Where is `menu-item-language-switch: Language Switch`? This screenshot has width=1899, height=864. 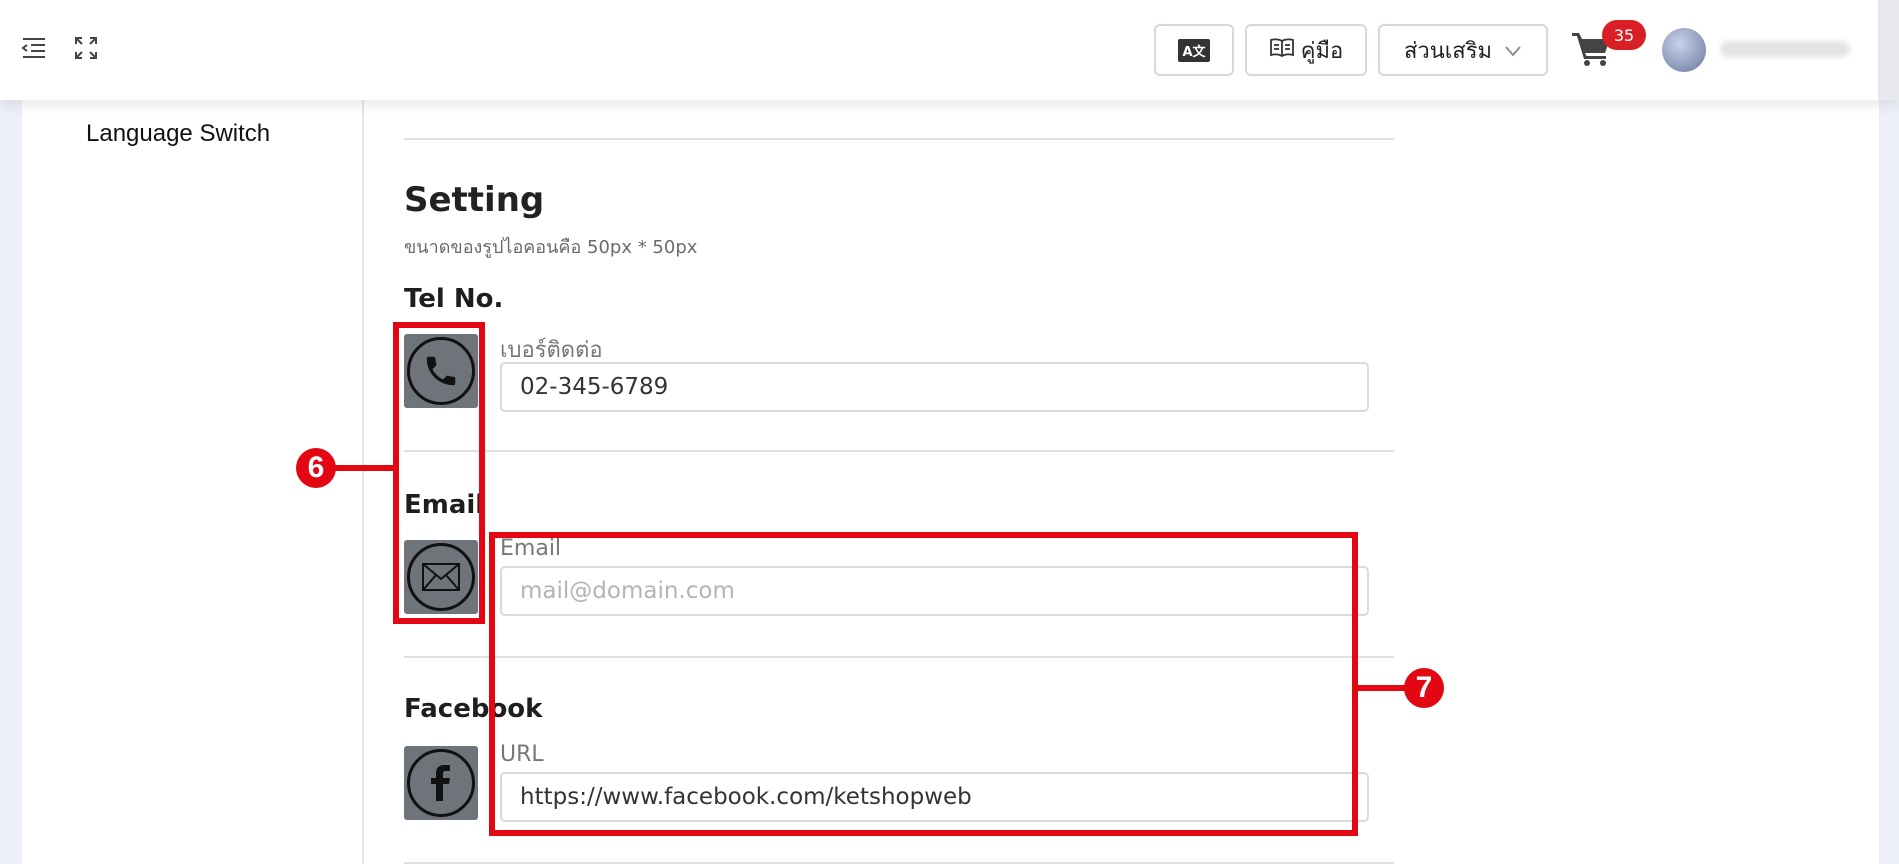 menu-item-language-switch: Language Switch is located at coordinates (178, 134).